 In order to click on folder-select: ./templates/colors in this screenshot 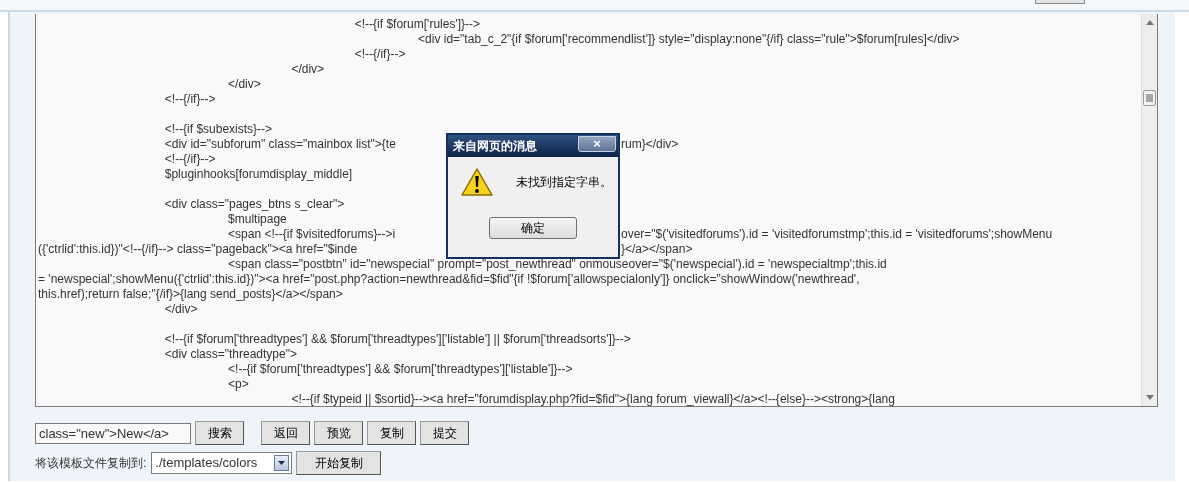, I will do `click(222, 463)`.